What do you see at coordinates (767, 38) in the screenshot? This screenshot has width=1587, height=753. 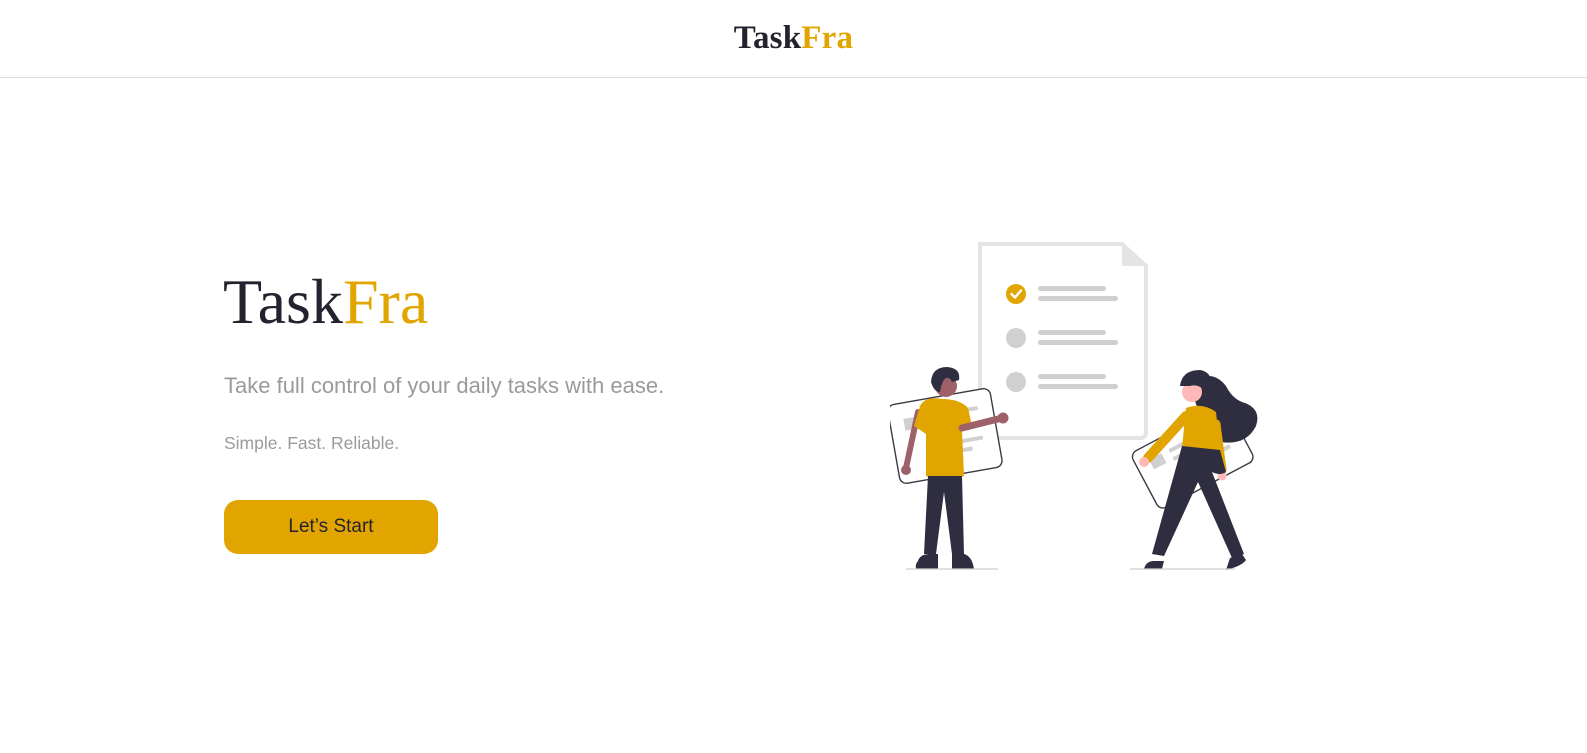 I see `nav-logo-main: Task` at bounding box center [767, 38].